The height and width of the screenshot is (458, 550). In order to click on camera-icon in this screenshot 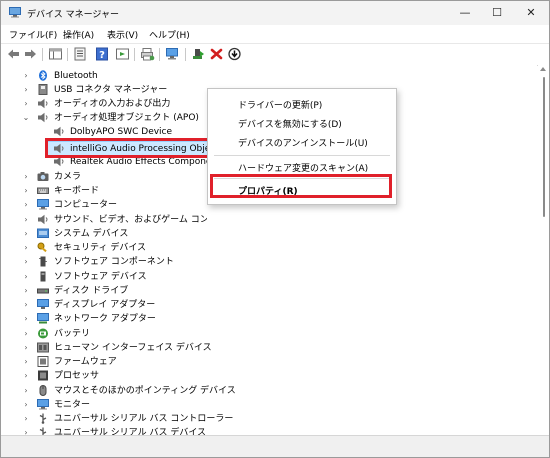, I will do `click(43, 176)`.